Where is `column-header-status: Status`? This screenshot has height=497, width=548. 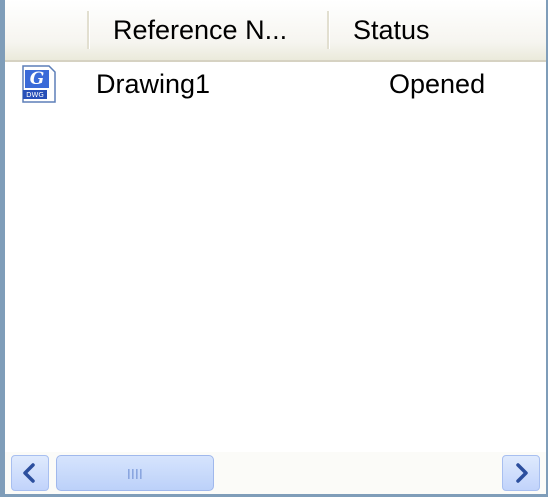
column-header-status: Status is located at coordinates (436, 30).